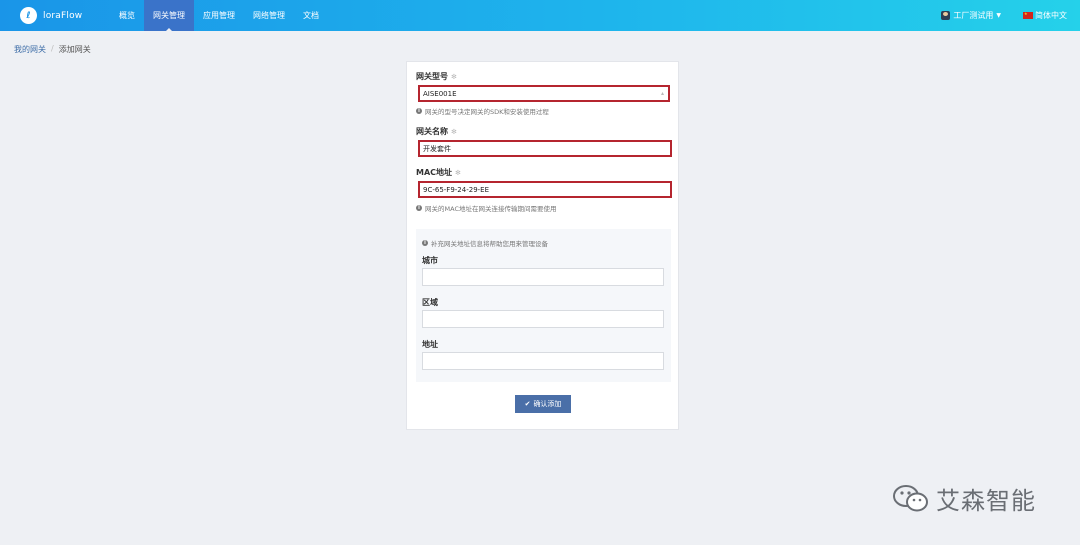  Describe the element at coordinates (1051, 15) in the screenshot. I see `language-label: 简体中文` at that location.